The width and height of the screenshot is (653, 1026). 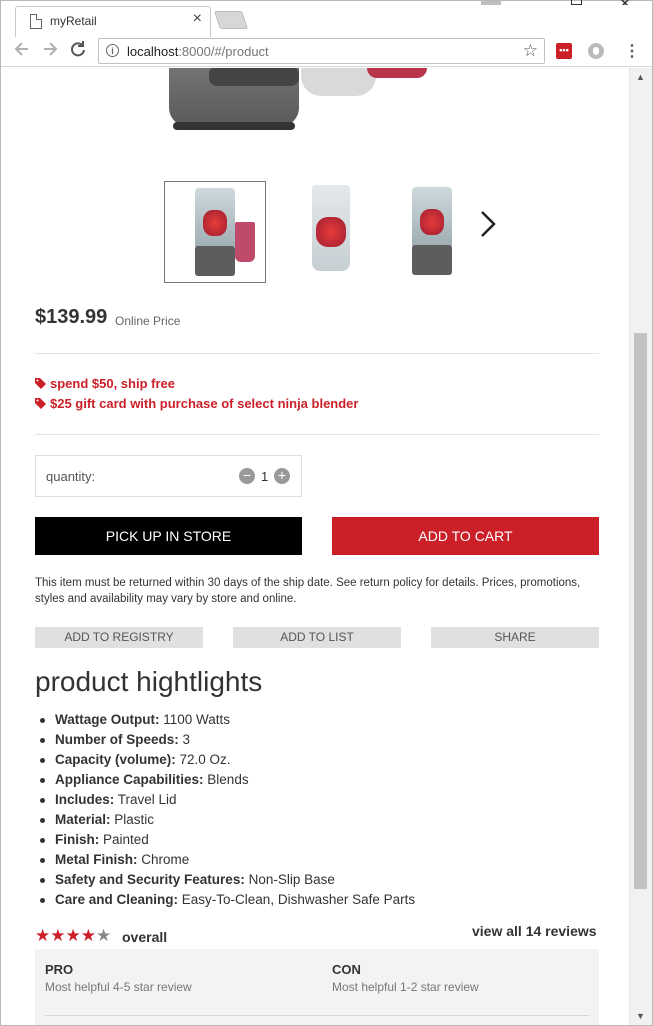 I want to click on list-item: Number of Speeds: 3, so click(x=327, y=740).